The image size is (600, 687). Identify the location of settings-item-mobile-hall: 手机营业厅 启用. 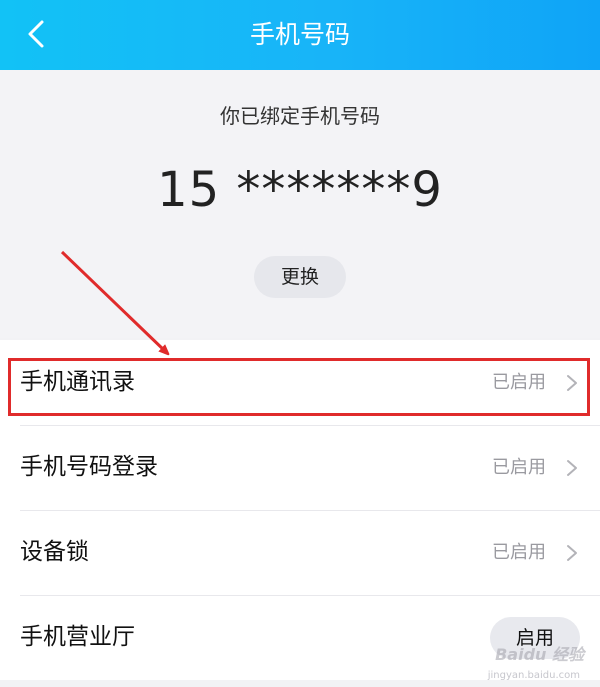
(300, 637).